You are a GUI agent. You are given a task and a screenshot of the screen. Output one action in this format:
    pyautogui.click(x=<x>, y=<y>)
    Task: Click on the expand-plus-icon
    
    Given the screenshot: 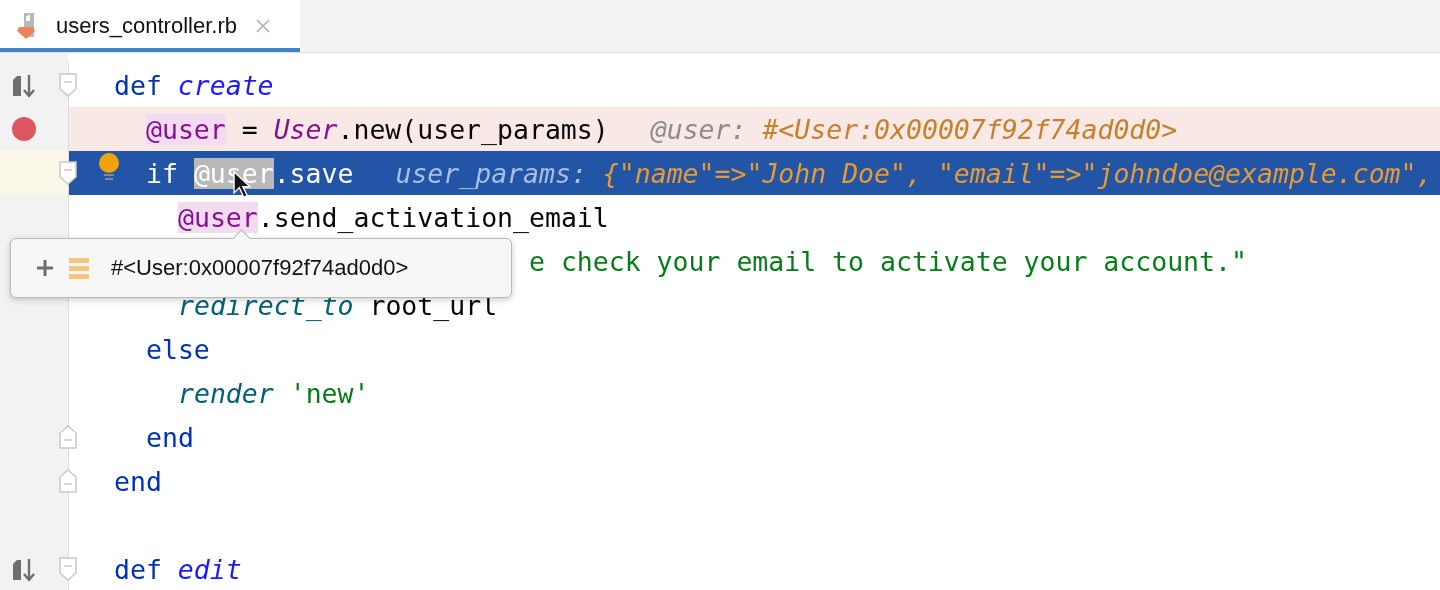 What is the action you would take?
    pyautogui.click(x=45, y=268)
    